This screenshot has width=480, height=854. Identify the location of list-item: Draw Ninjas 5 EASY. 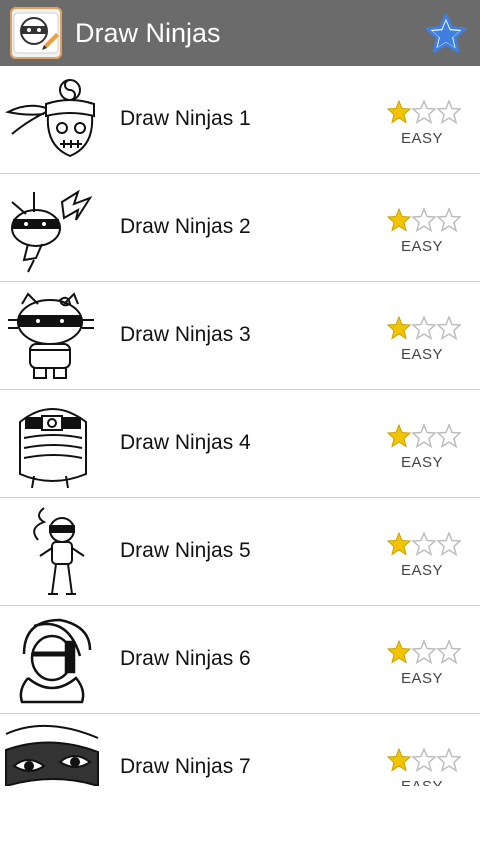
(240, 552).